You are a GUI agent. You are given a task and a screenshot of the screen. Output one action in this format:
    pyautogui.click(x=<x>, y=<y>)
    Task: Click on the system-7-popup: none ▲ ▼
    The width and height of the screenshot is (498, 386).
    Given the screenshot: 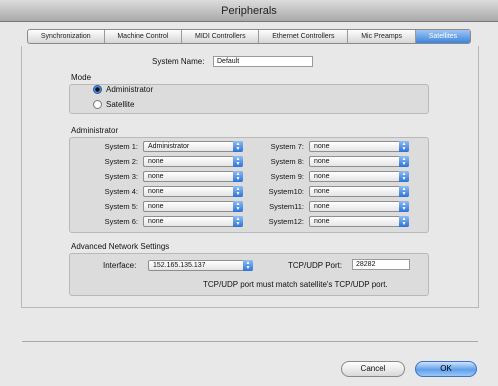 What is the action you would take?
    pyautogui.click(x=359, y=146)
    